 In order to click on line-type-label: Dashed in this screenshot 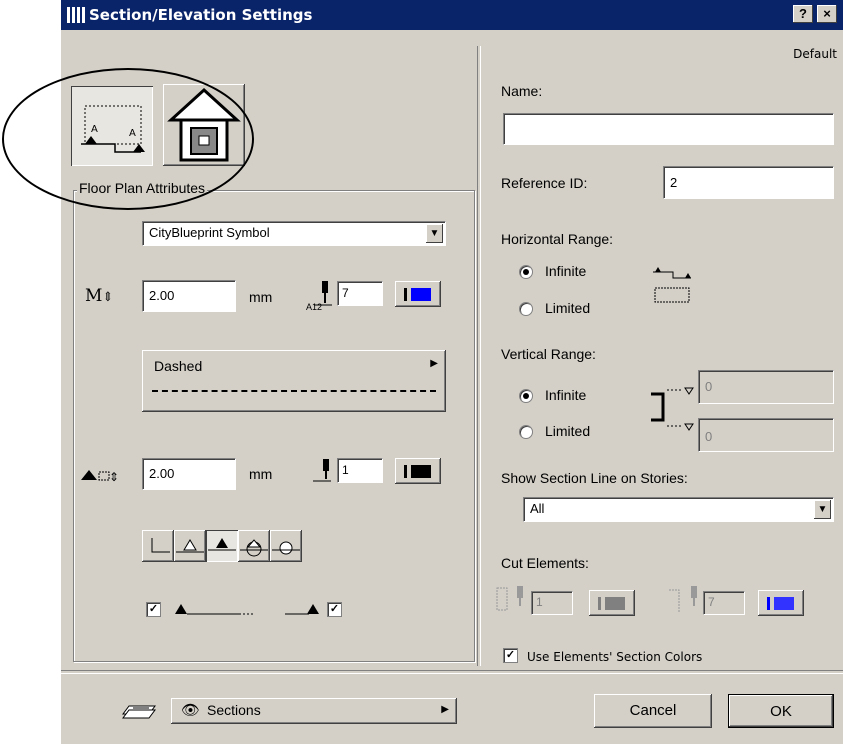, I will do `click(178, 366)`.